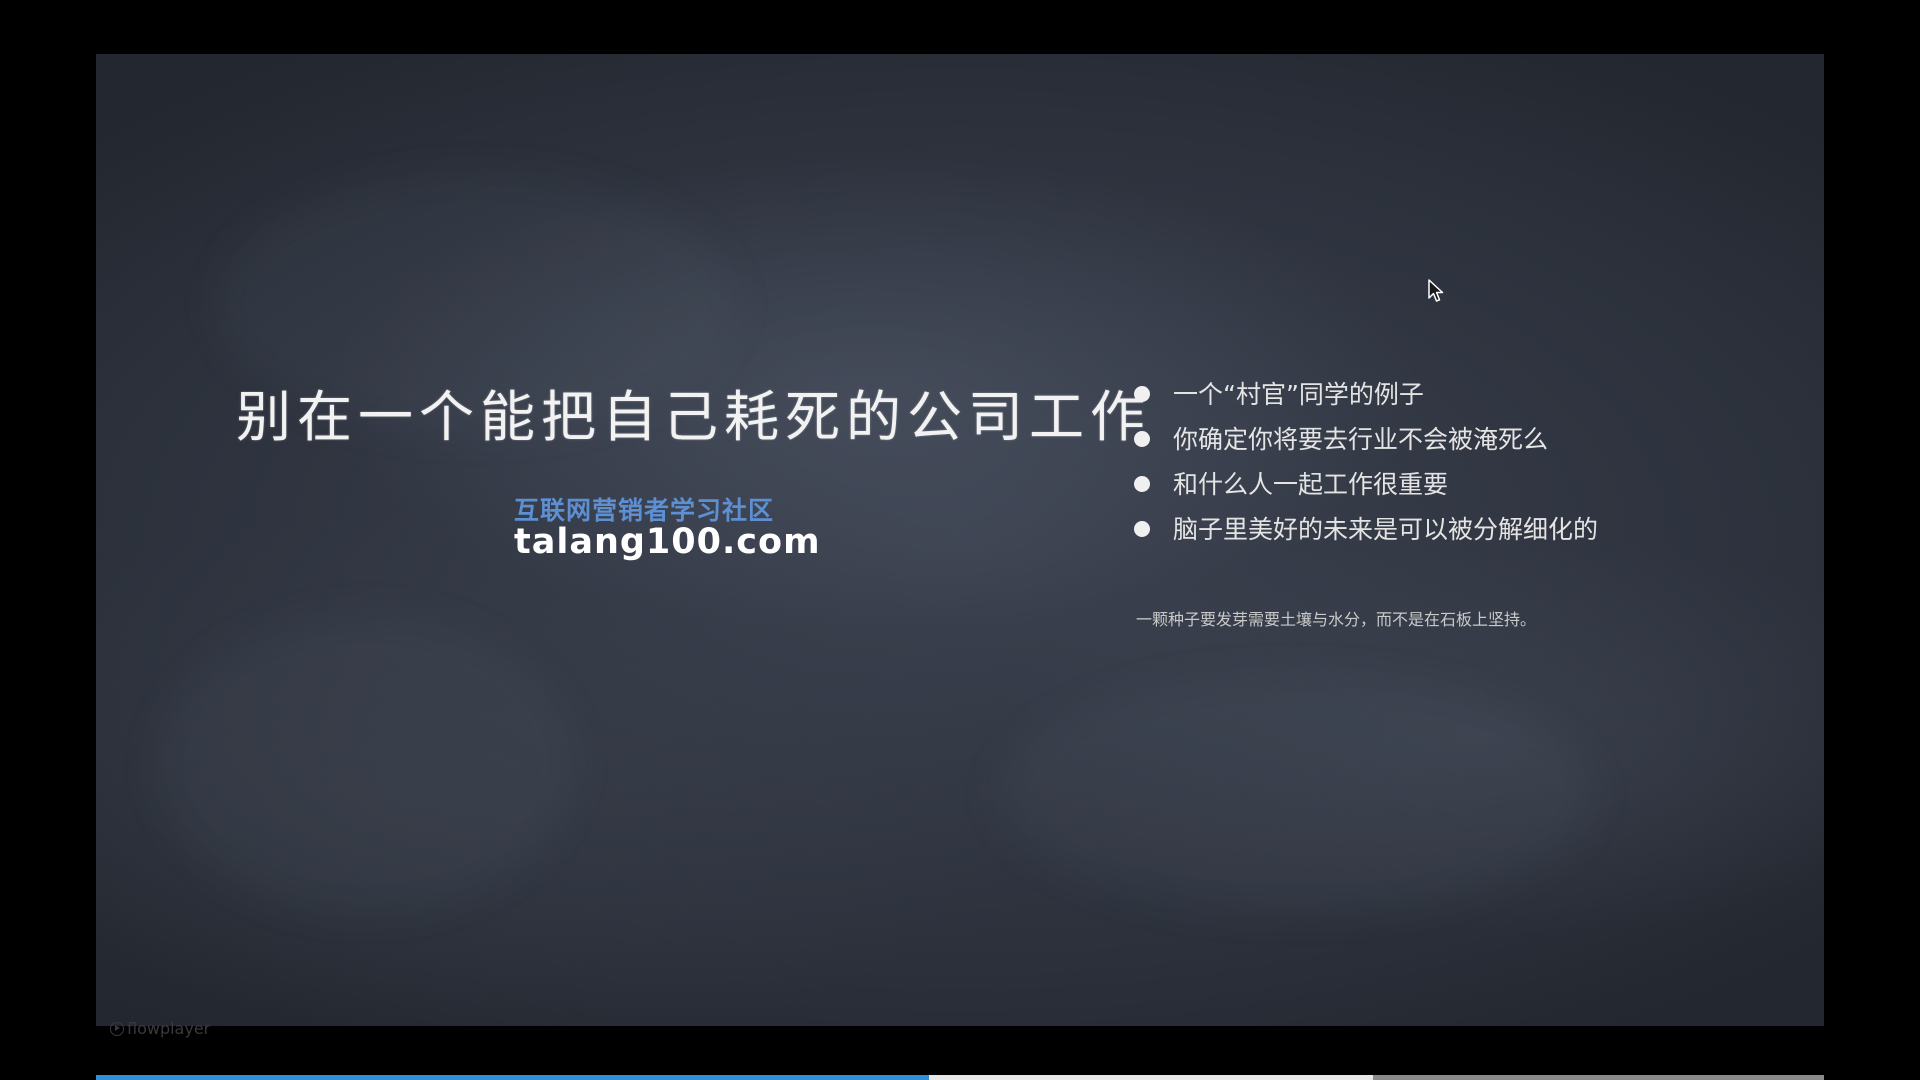  What do you see at coordinates (169, 1028) in the screenshot?
I see `flowplayer-logo-text: flowplayer` at bounding box center [169, 1028].